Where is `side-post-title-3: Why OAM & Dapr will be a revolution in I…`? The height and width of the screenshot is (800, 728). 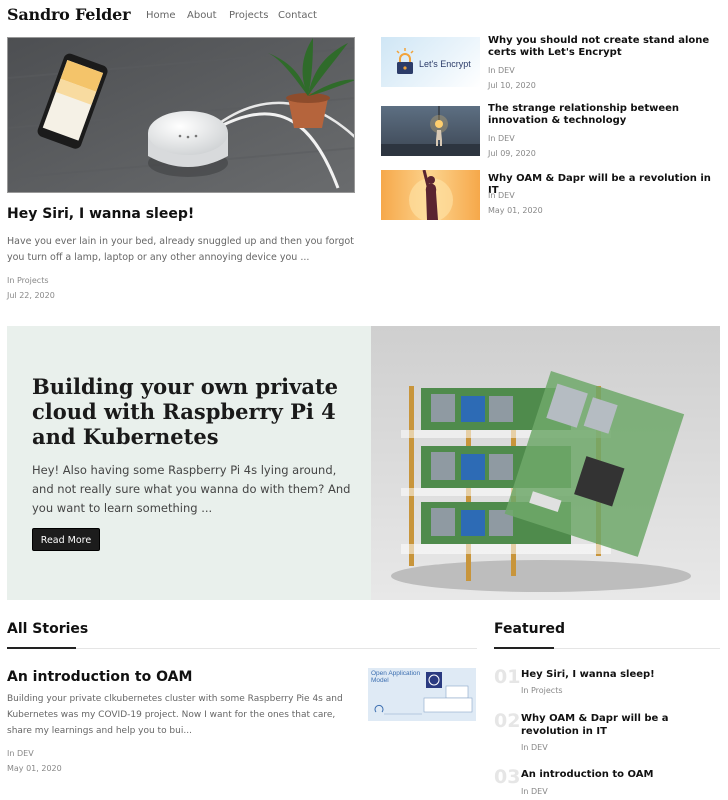 side-post-title-3: Why OAM & Dapr will be a revolution in I… is located at coordinates (604, 185).